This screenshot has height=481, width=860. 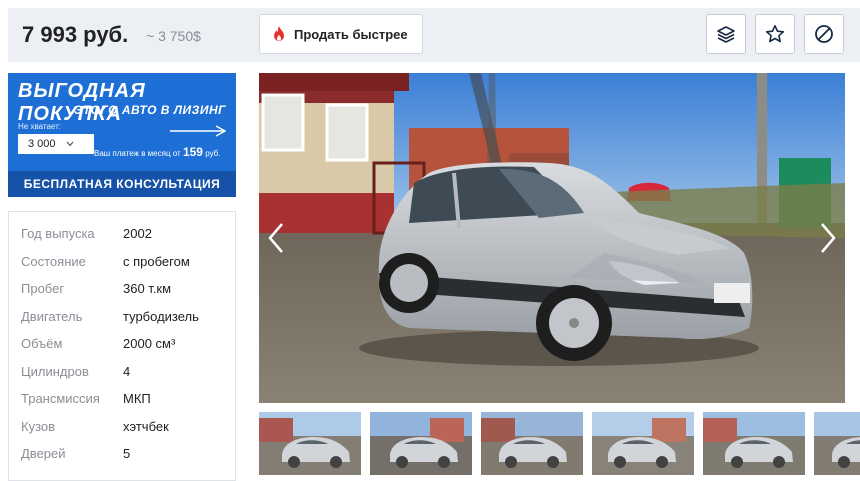 What do you see at coordinates (75, 453) in the screenshot?
I see `spec-row: Дверей 5` at bounding box center [75, 453].